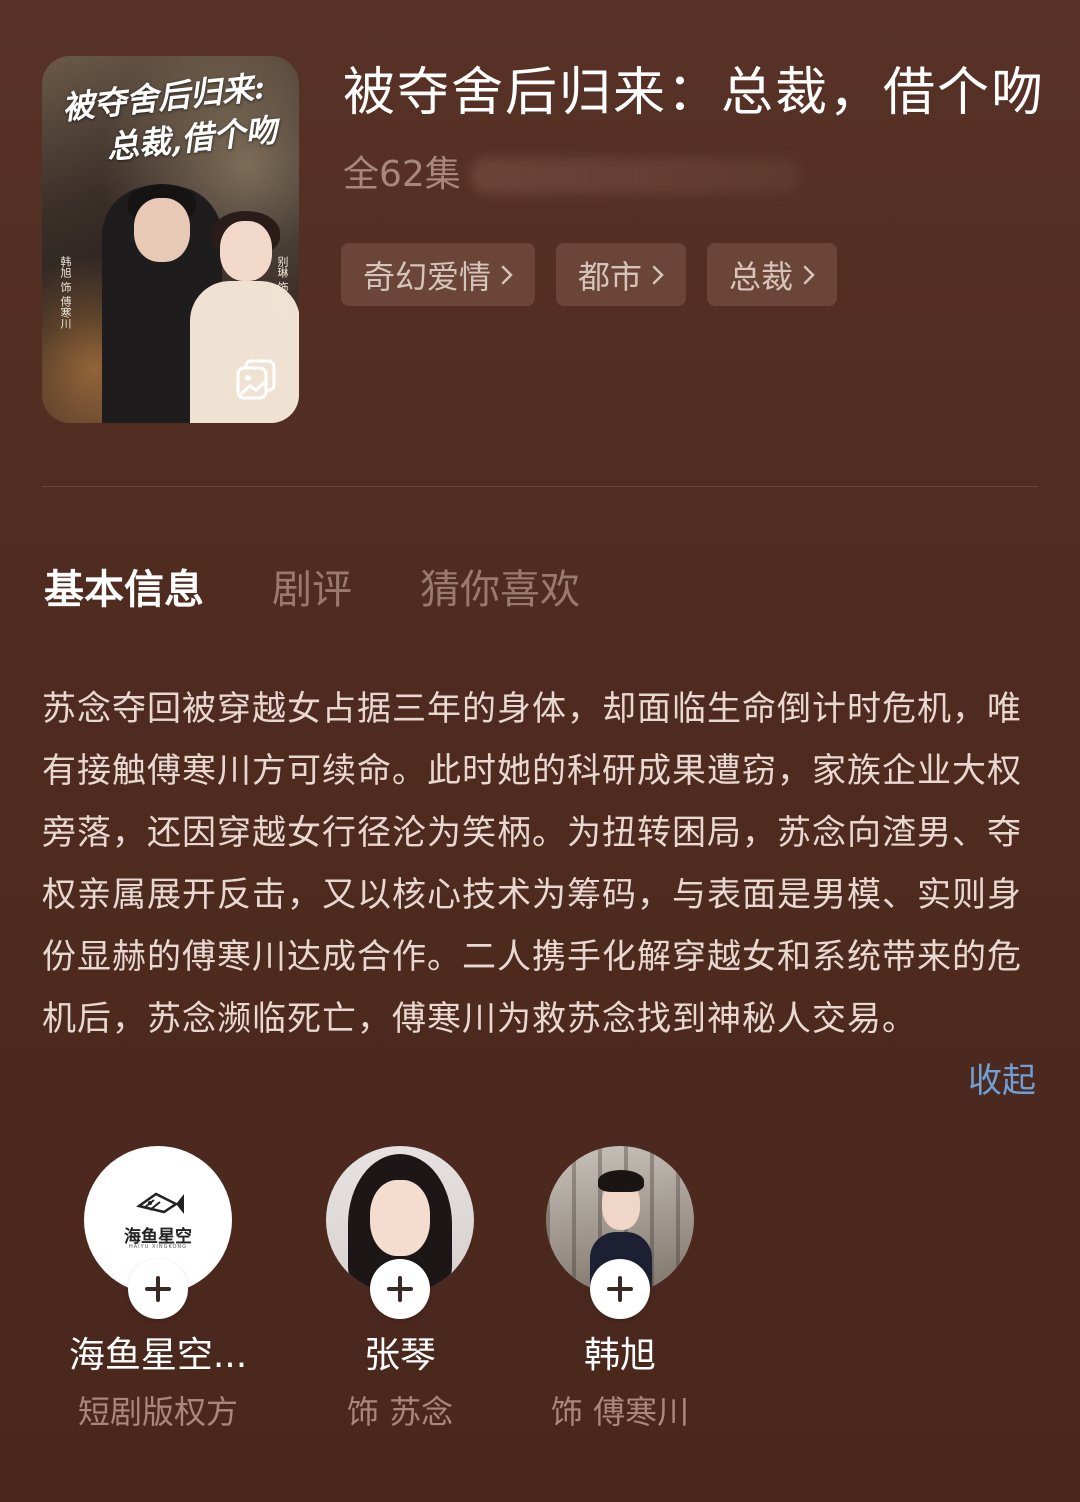 The height and width of the screenshot is (1502, 1080). I want to click on poster-male-face, so click(162, 230).